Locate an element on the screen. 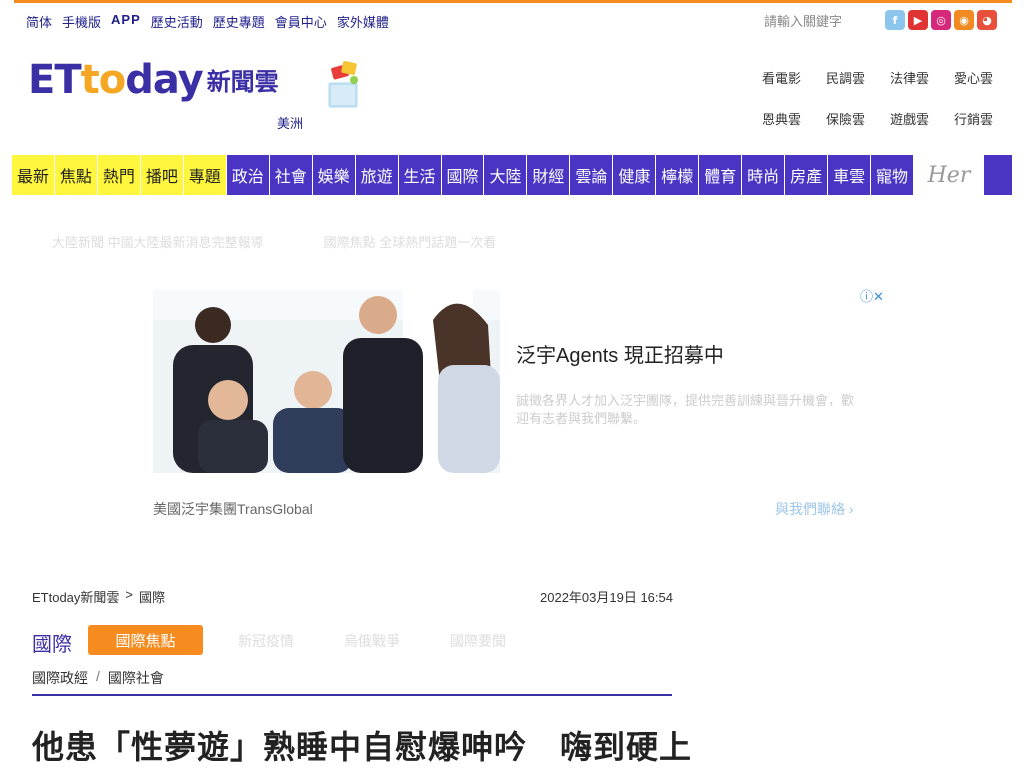  nav-her: Her is located at coordinates (949, 175).